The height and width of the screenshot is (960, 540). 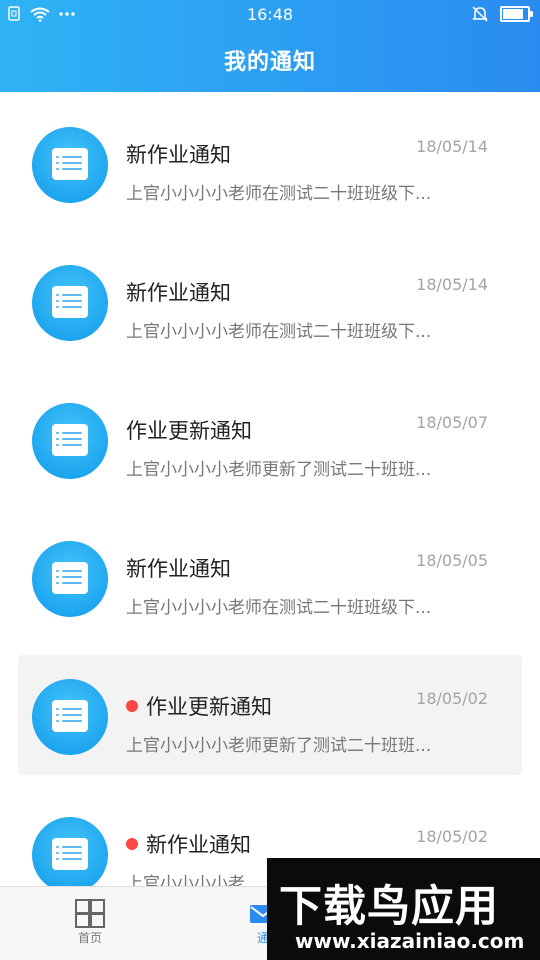 I want to click on page-title: 我的通知, so click(x=269, y=62).